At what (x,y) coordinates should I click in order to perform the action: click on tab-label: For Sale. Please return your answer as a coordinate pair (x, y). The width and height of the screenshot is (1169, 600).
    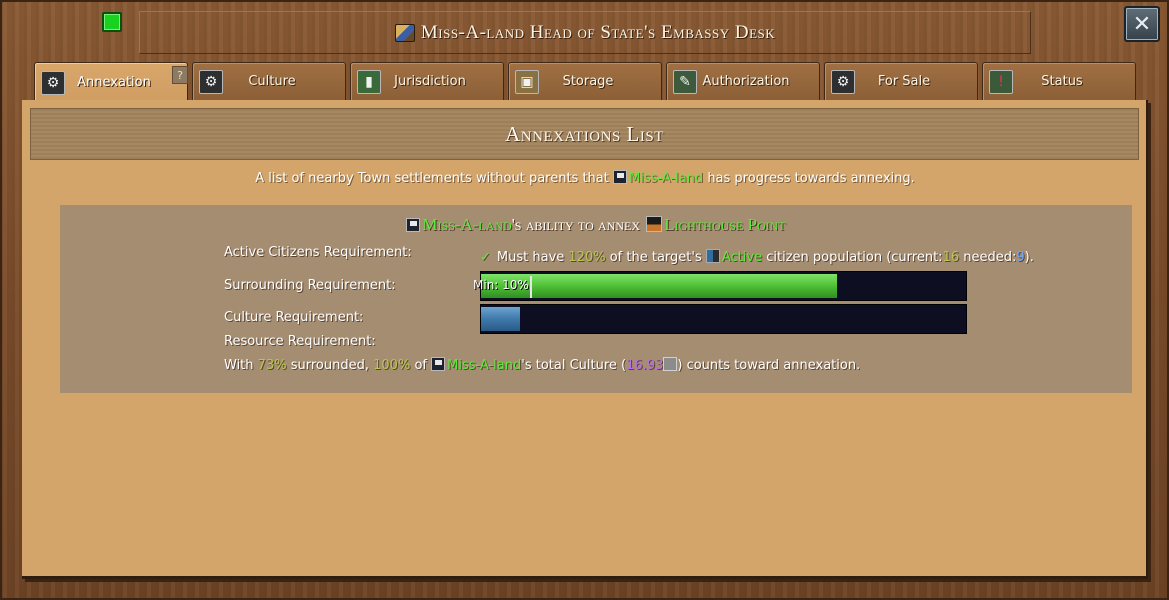
    Looking at the image, I should click on (904, 81).